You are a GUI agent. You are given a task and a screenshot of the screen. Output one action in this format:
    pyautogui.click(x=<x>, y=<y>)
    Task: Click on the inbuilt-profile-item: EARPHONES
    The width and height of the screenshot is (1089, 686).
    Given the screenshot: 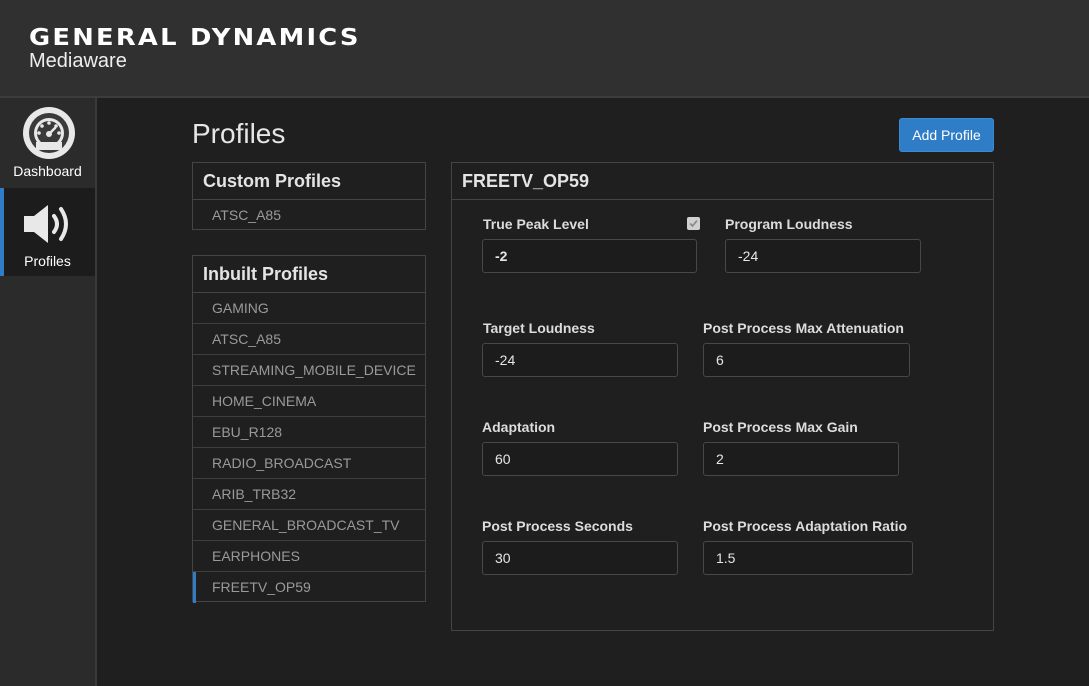 What is the action you would take?
    pyautogui.click(x=309, y=556)
    